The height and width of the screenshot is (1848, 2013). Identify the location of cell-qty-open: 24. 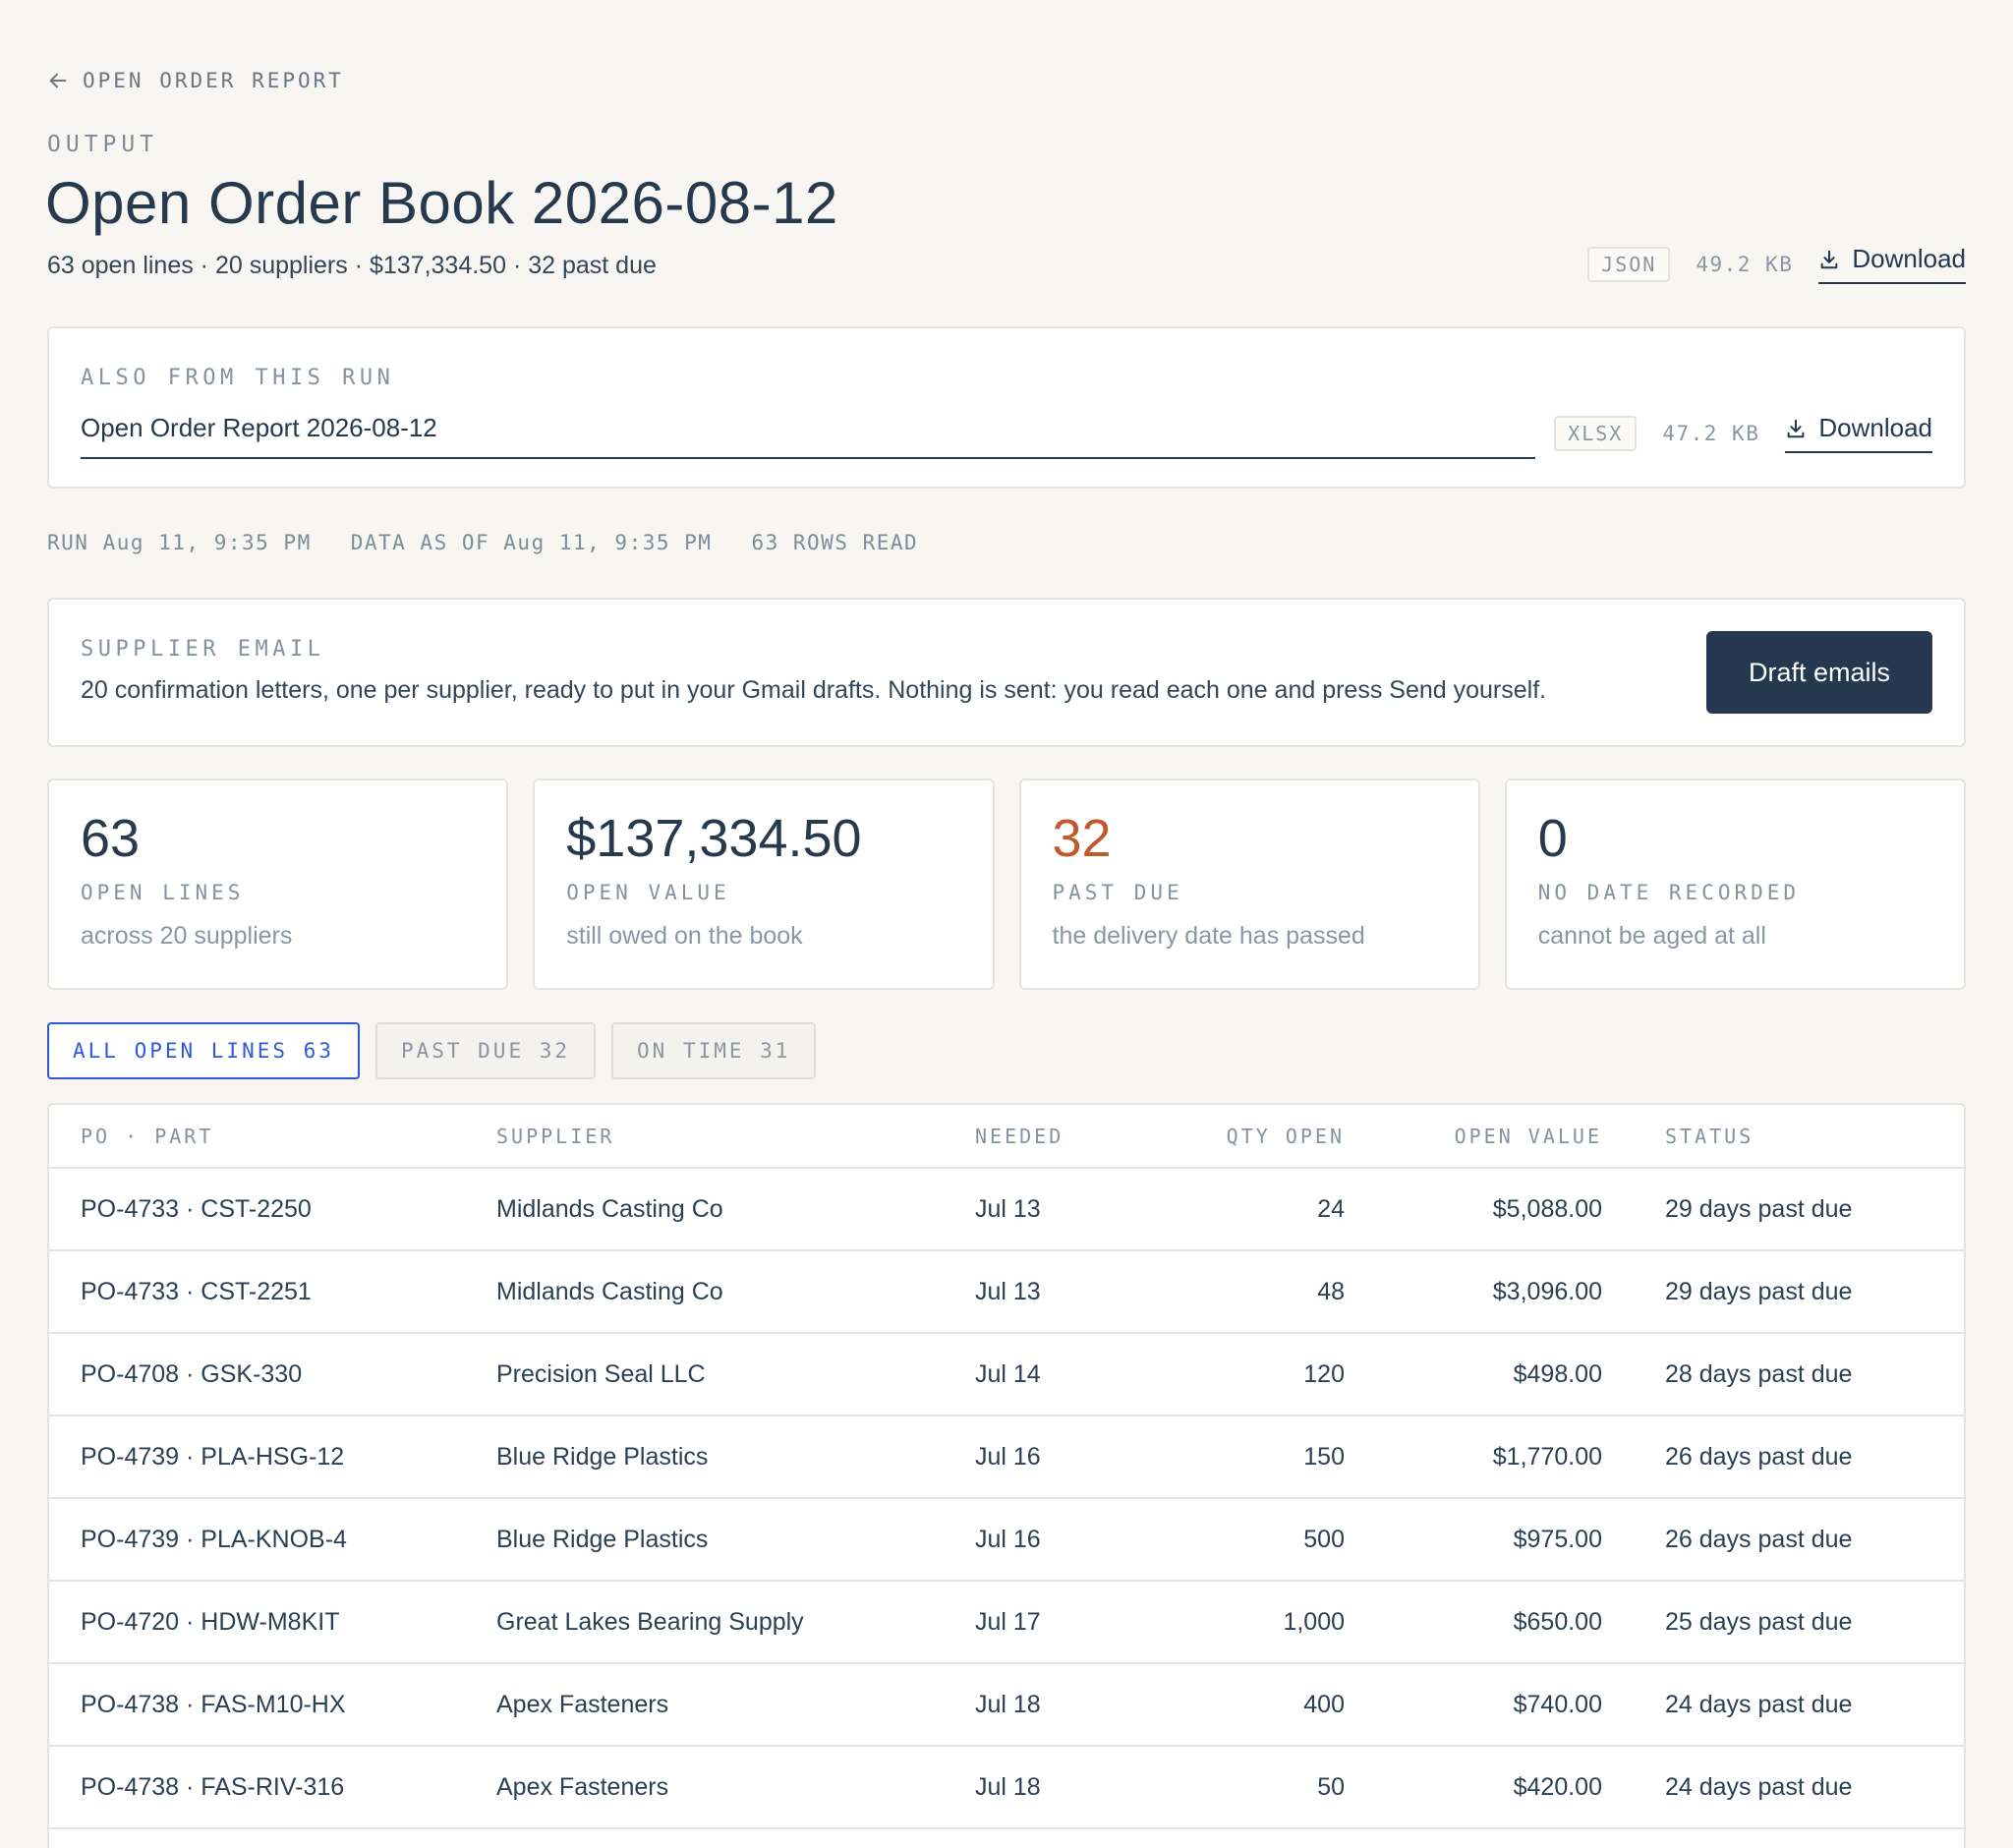
(1238, 1209).